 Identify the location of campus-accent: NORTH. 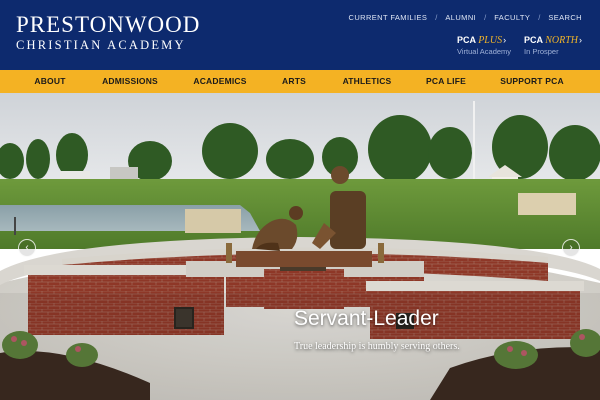
(561, 40).